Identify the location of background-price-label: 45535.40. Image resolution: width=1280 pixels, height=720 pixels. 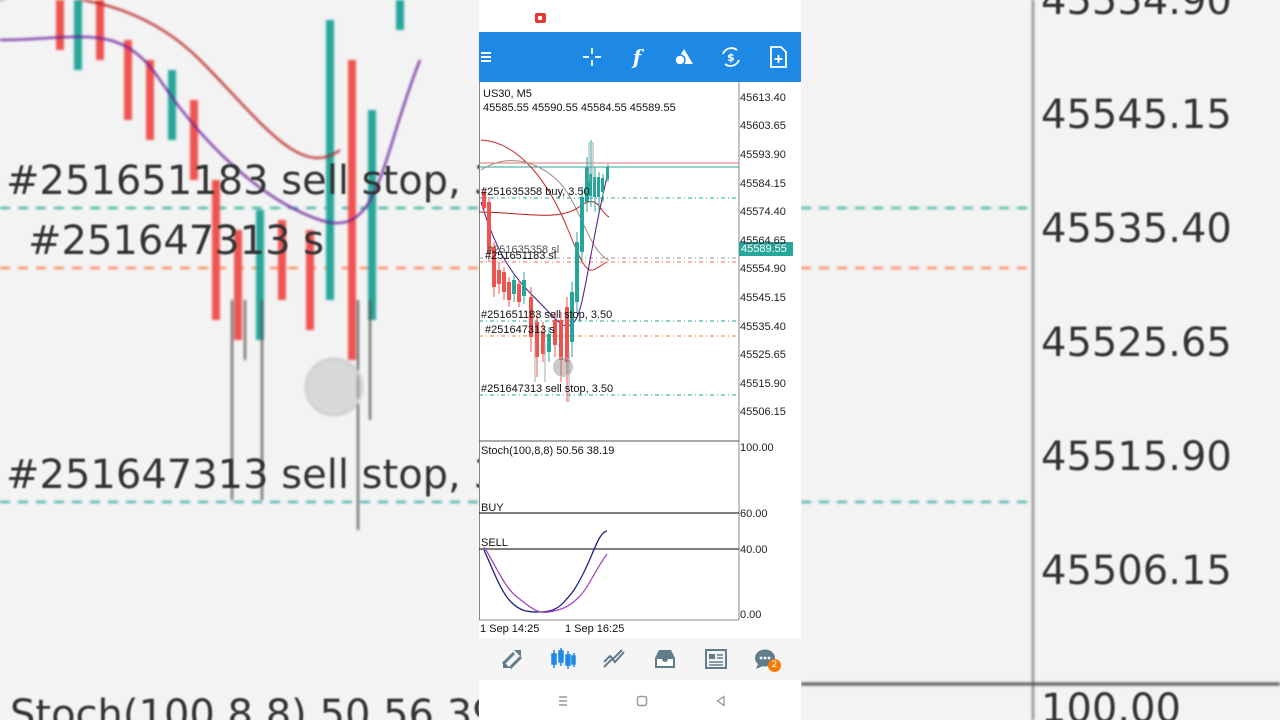
(1136, 229).